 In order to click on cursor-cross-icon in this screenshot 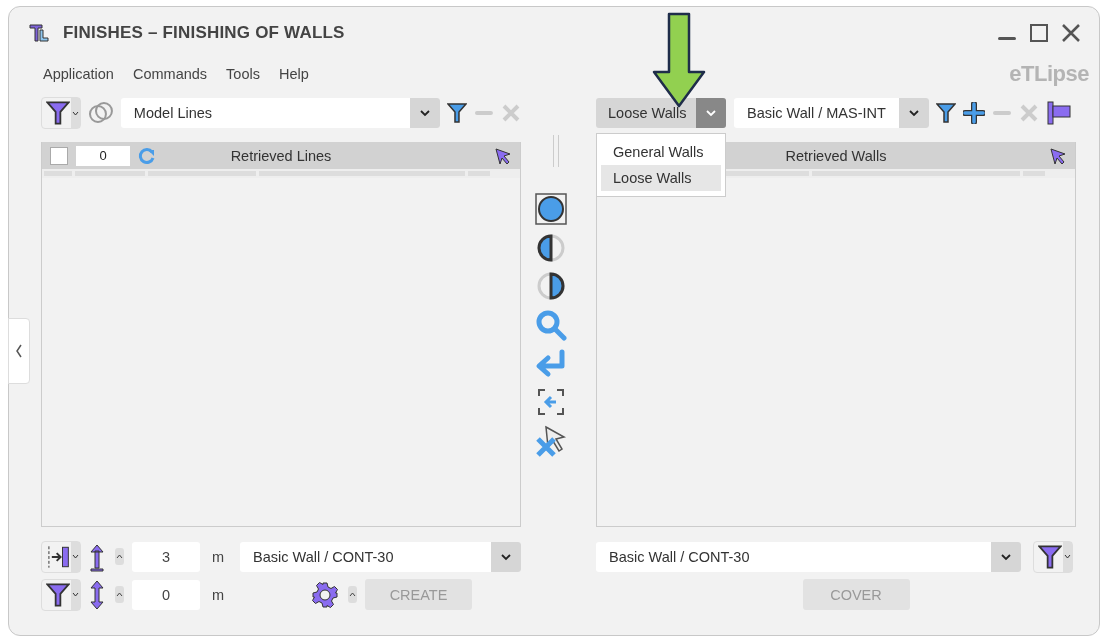, I will do `click(550, 442)`.